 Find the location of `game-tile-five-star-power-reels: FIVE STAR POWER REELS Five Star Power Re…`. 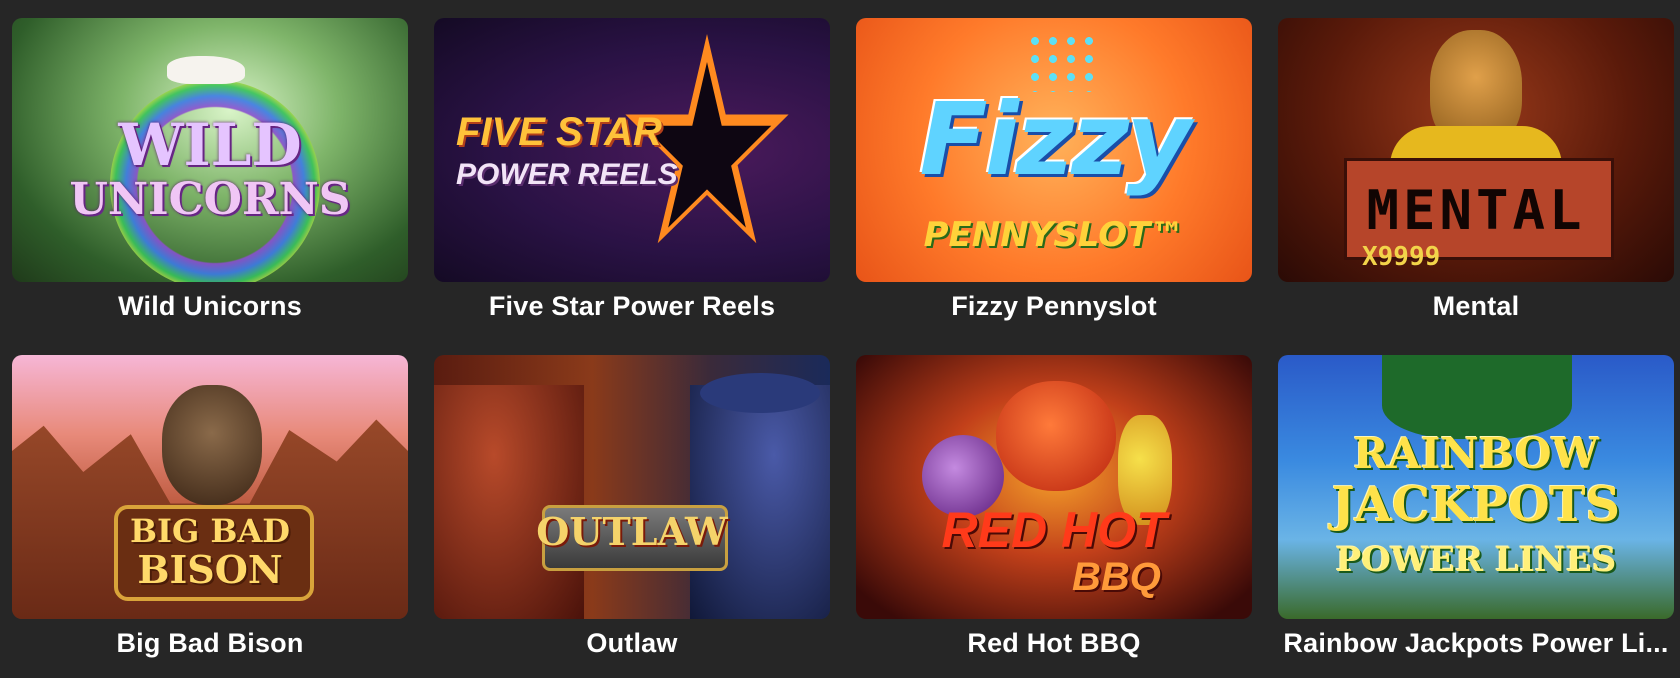

game-tile-five-star-power-reels: FIVE STAR POWER REELS Five Star Power Re… is located at coordinates (632, 174).